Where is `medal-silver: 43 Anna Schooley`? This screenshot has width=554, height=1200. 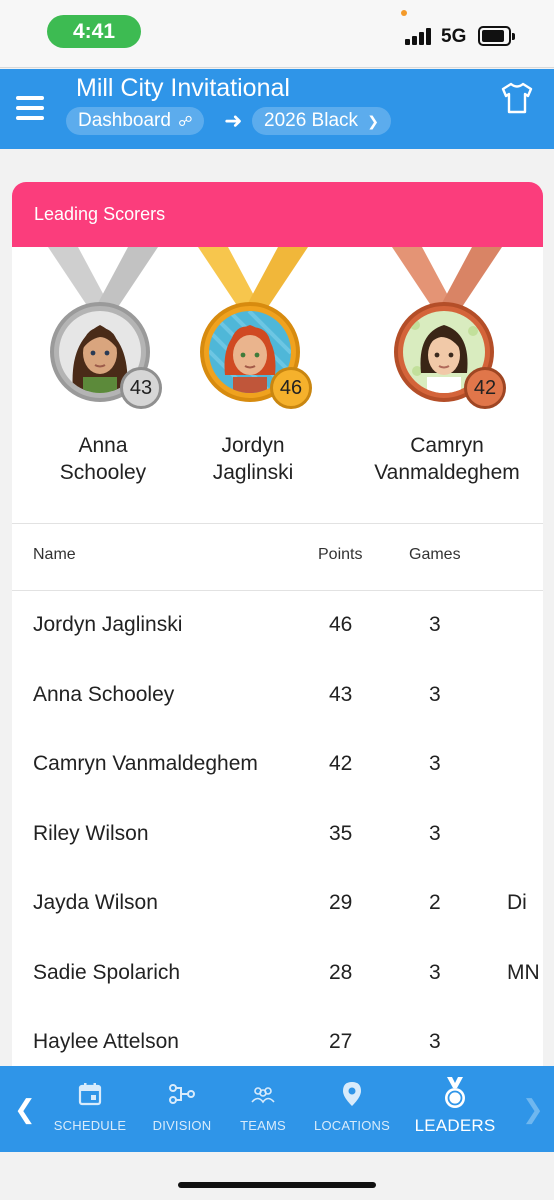 medal-silver: 43 Anna Schooley is located at coordinates (103, 385).